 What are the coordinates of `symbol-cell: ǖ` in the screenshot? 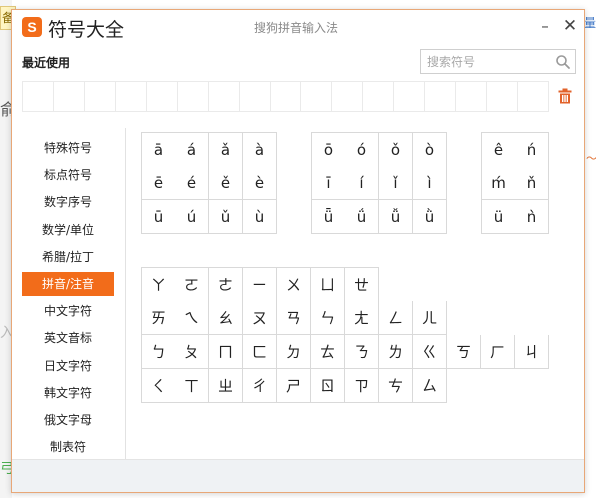 It's located at (328, 217).